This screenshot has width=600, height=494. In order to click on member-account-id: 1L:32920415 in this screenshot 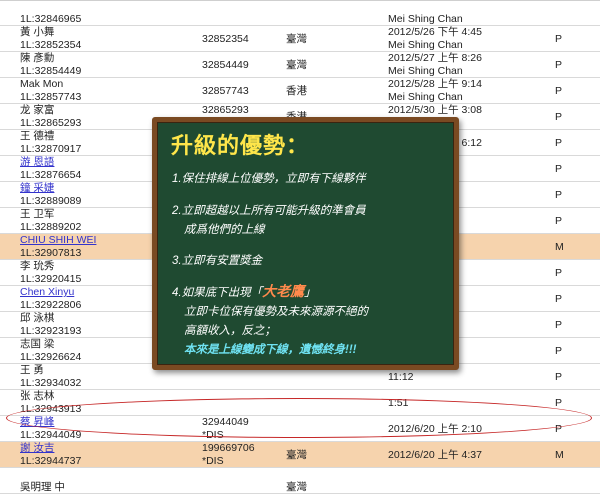, I will do `click(51, 279)`.